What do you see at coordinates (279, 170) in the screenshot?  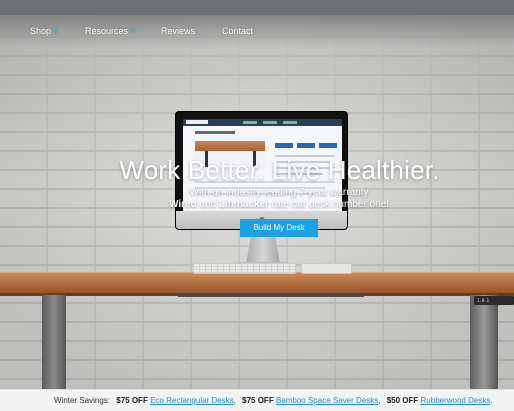 I see `hero-title: Work Better. Live Healthier.` at bounding box center [279, 170].